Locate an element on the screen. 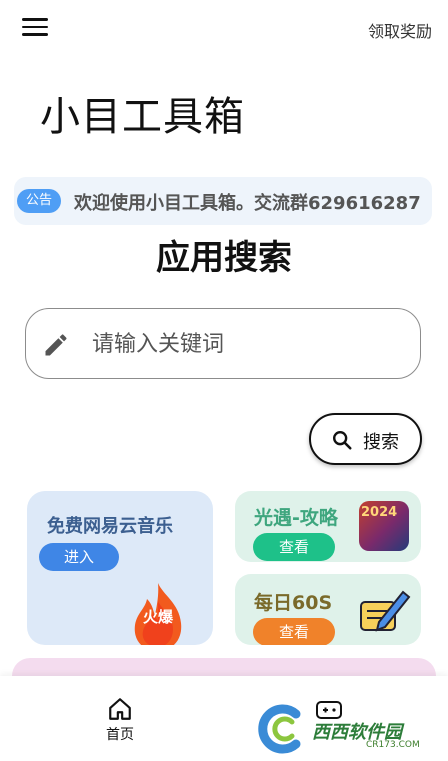  card-daily-60s: 每日60S 查看 is located at coordinates (328, 609).